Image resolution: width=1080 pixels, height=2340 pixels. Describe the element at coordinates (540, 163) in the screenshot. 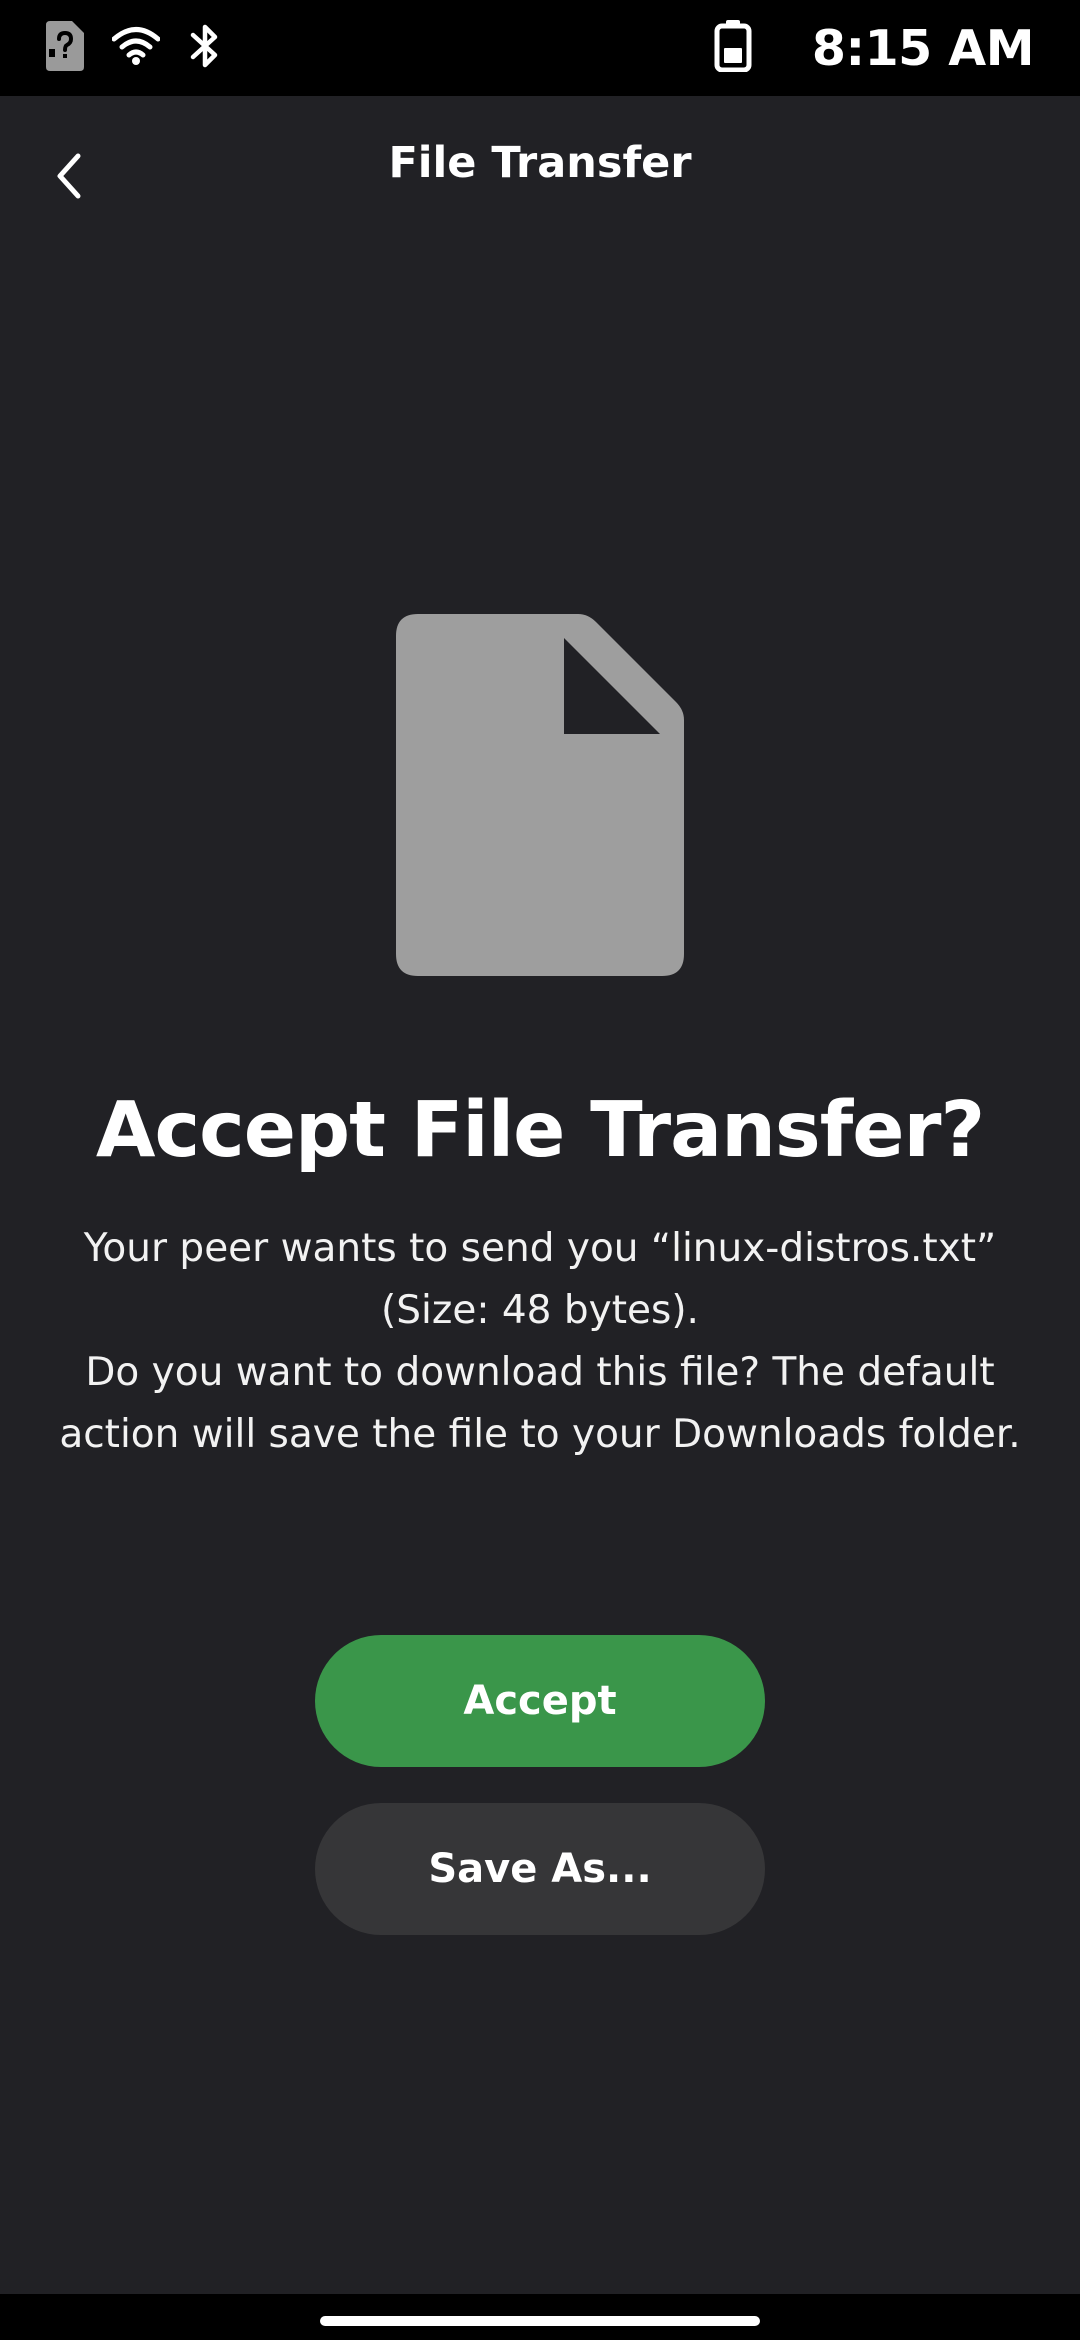

I see `page-title: File Transfer` at that location.